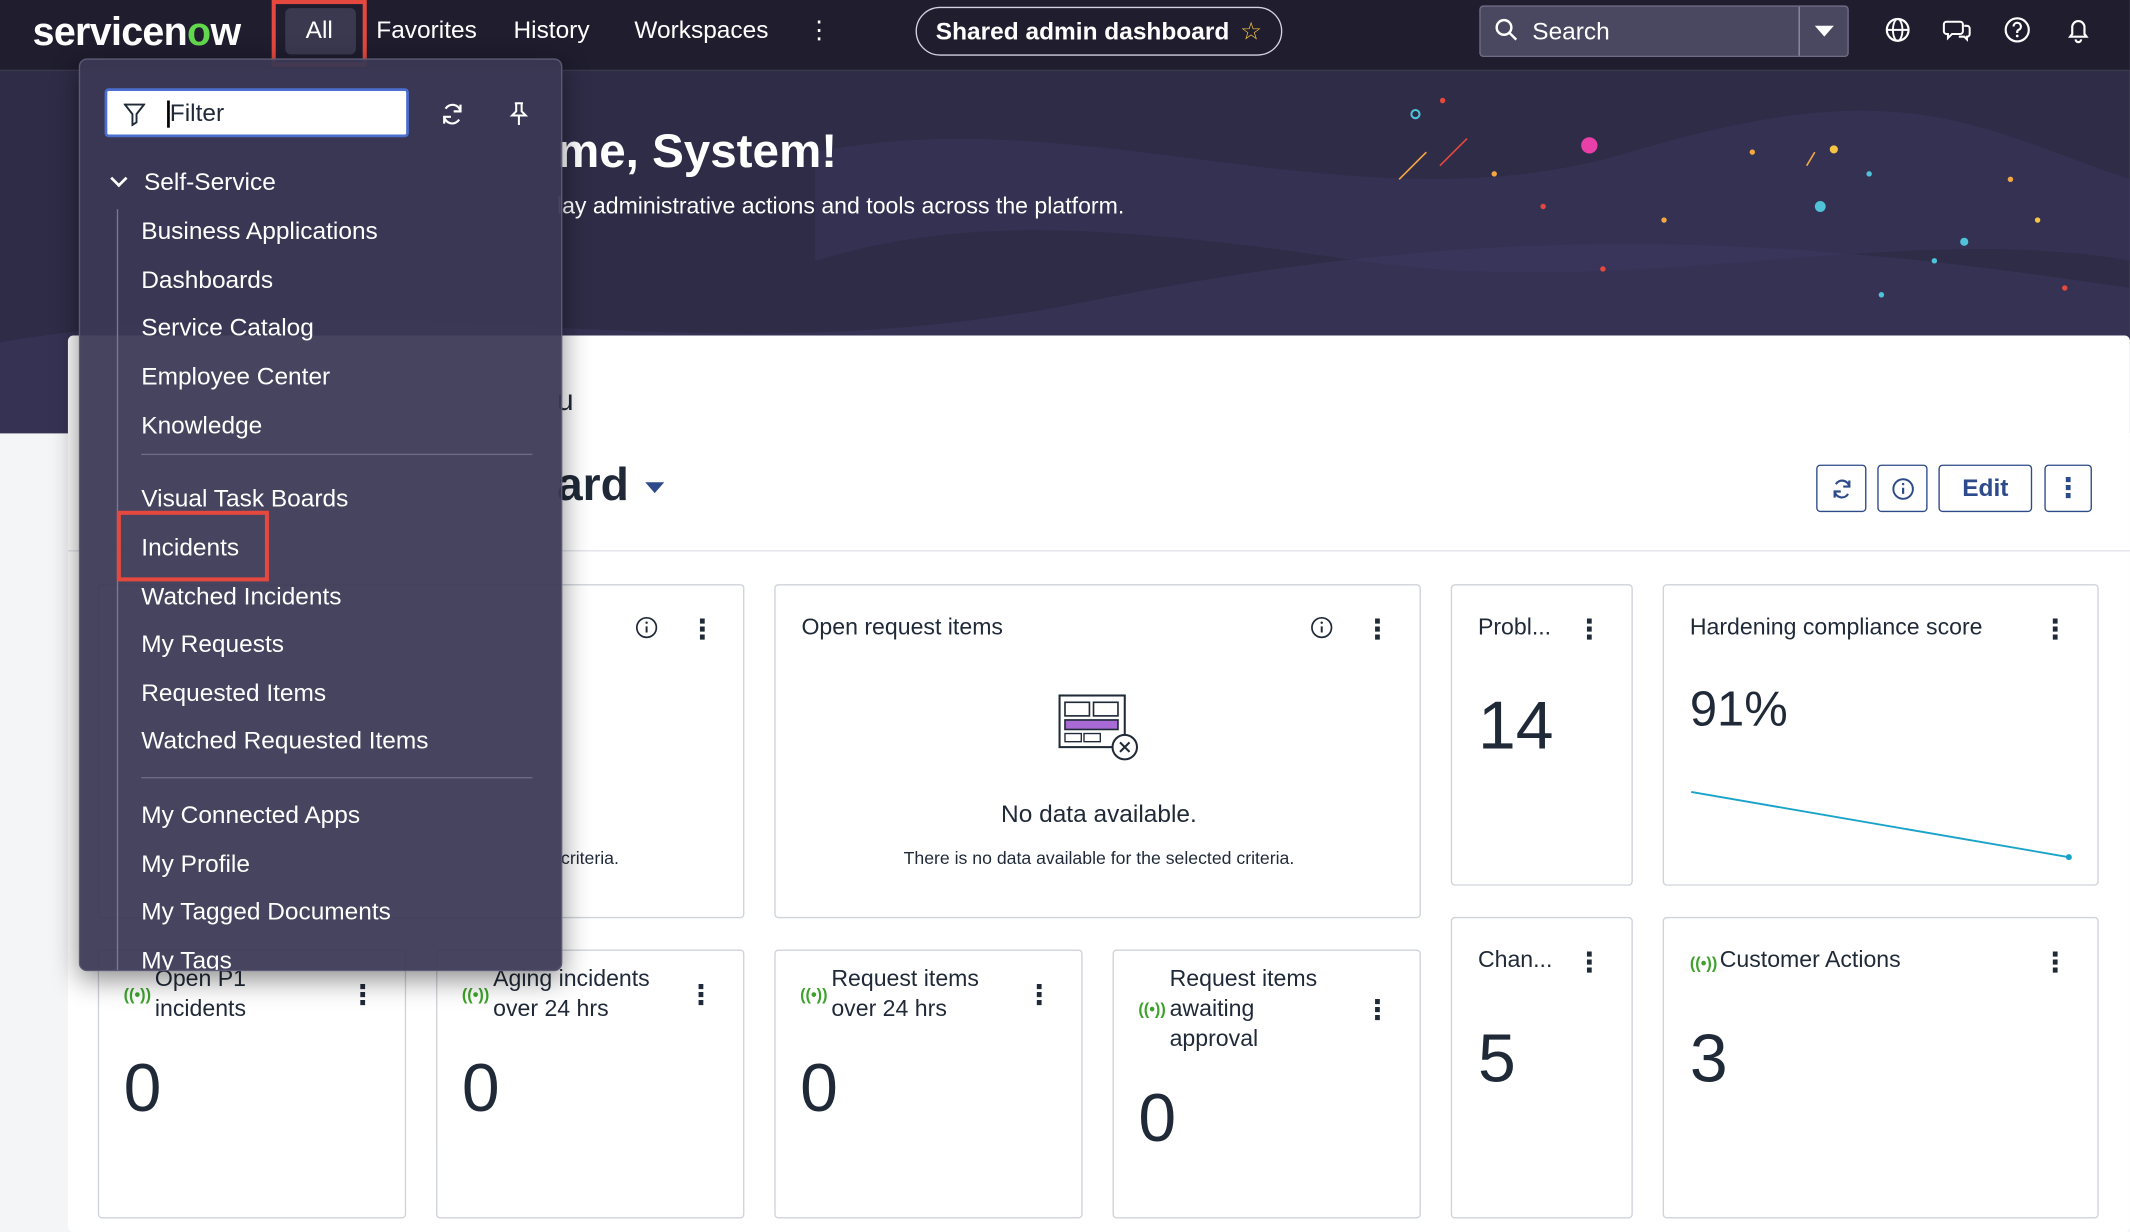  Describe the element at coordinates (2068, 488) in the screenshot. I see `dashboard-more-icon: ⋮` at that location.